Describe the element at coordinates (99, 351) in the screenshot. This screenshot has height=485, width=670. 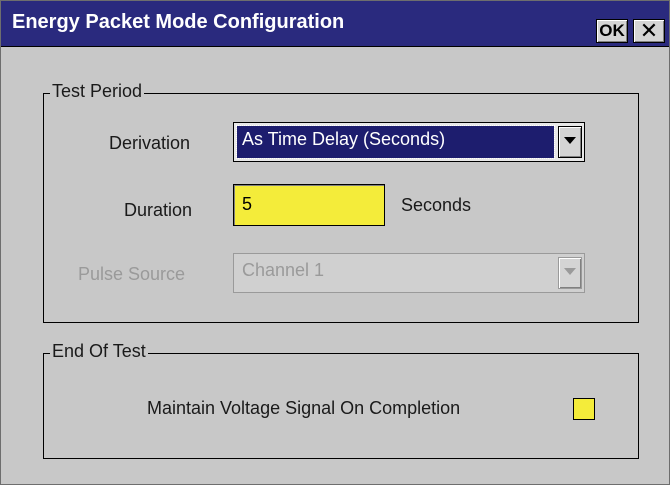
I see `end-of-test-legend: End Of Test` at that location.